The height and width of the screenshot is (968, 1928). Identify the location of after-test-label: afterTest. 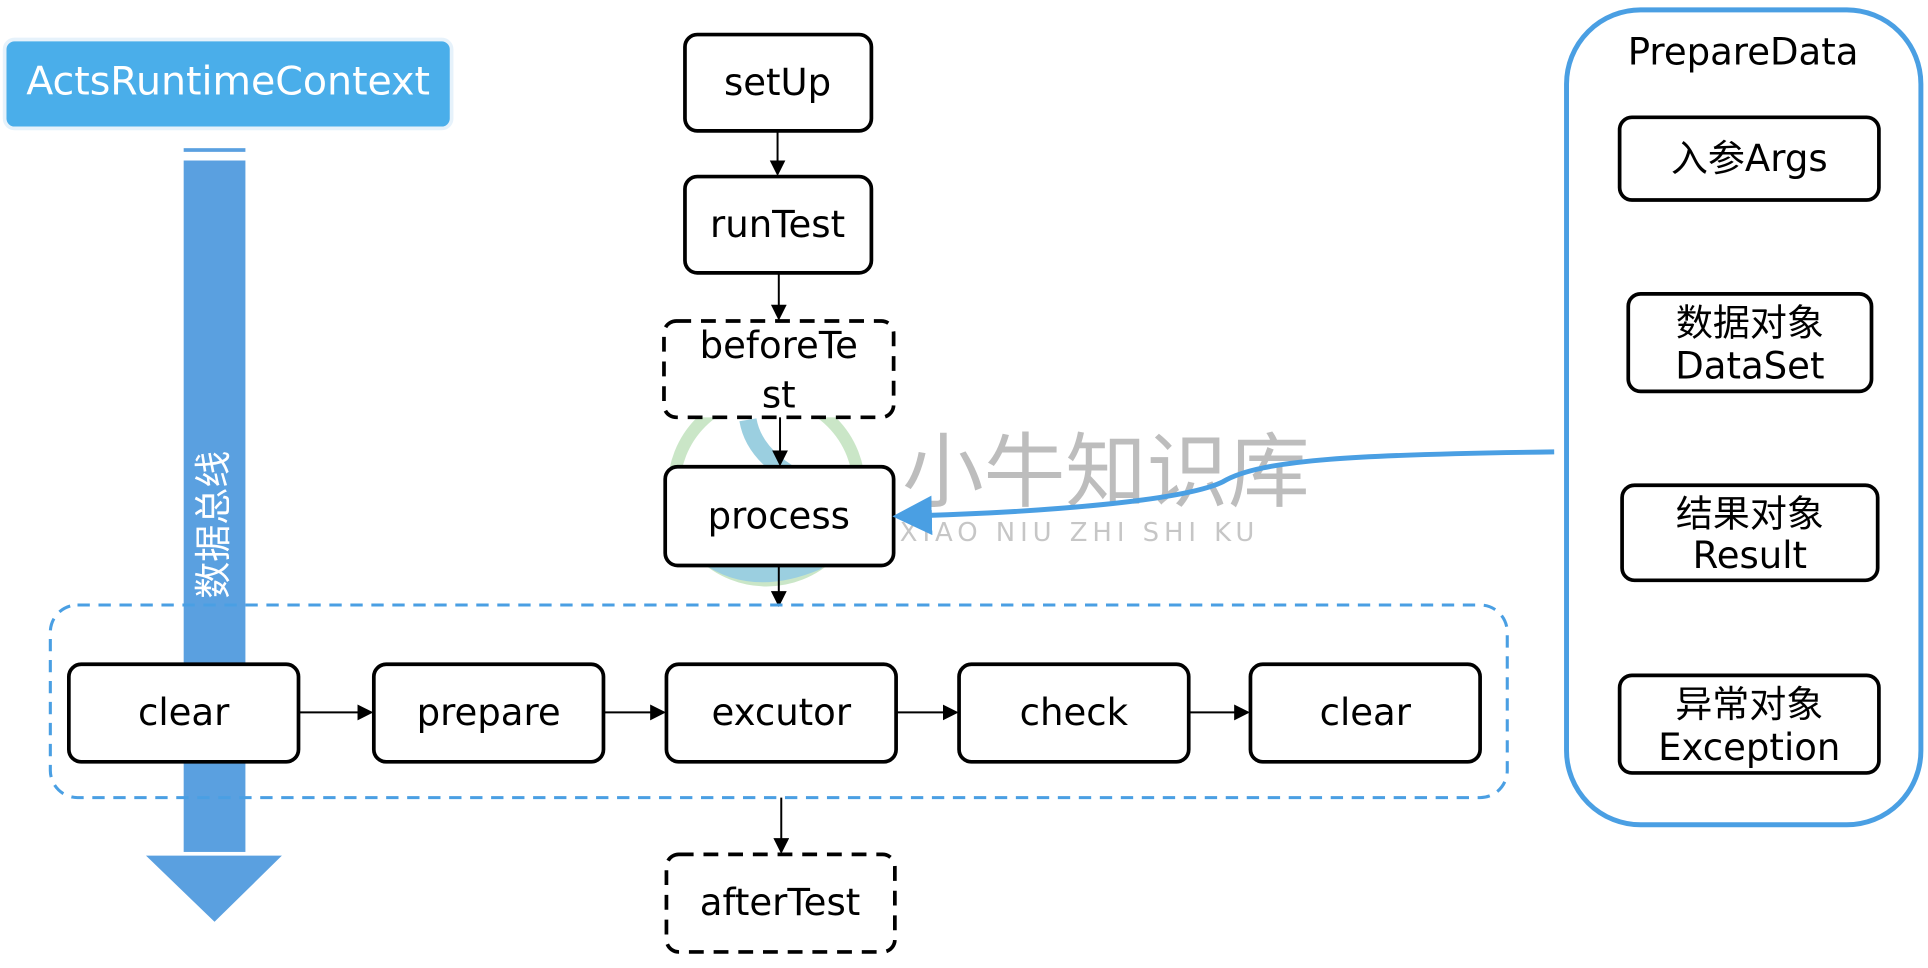
(780, 902).